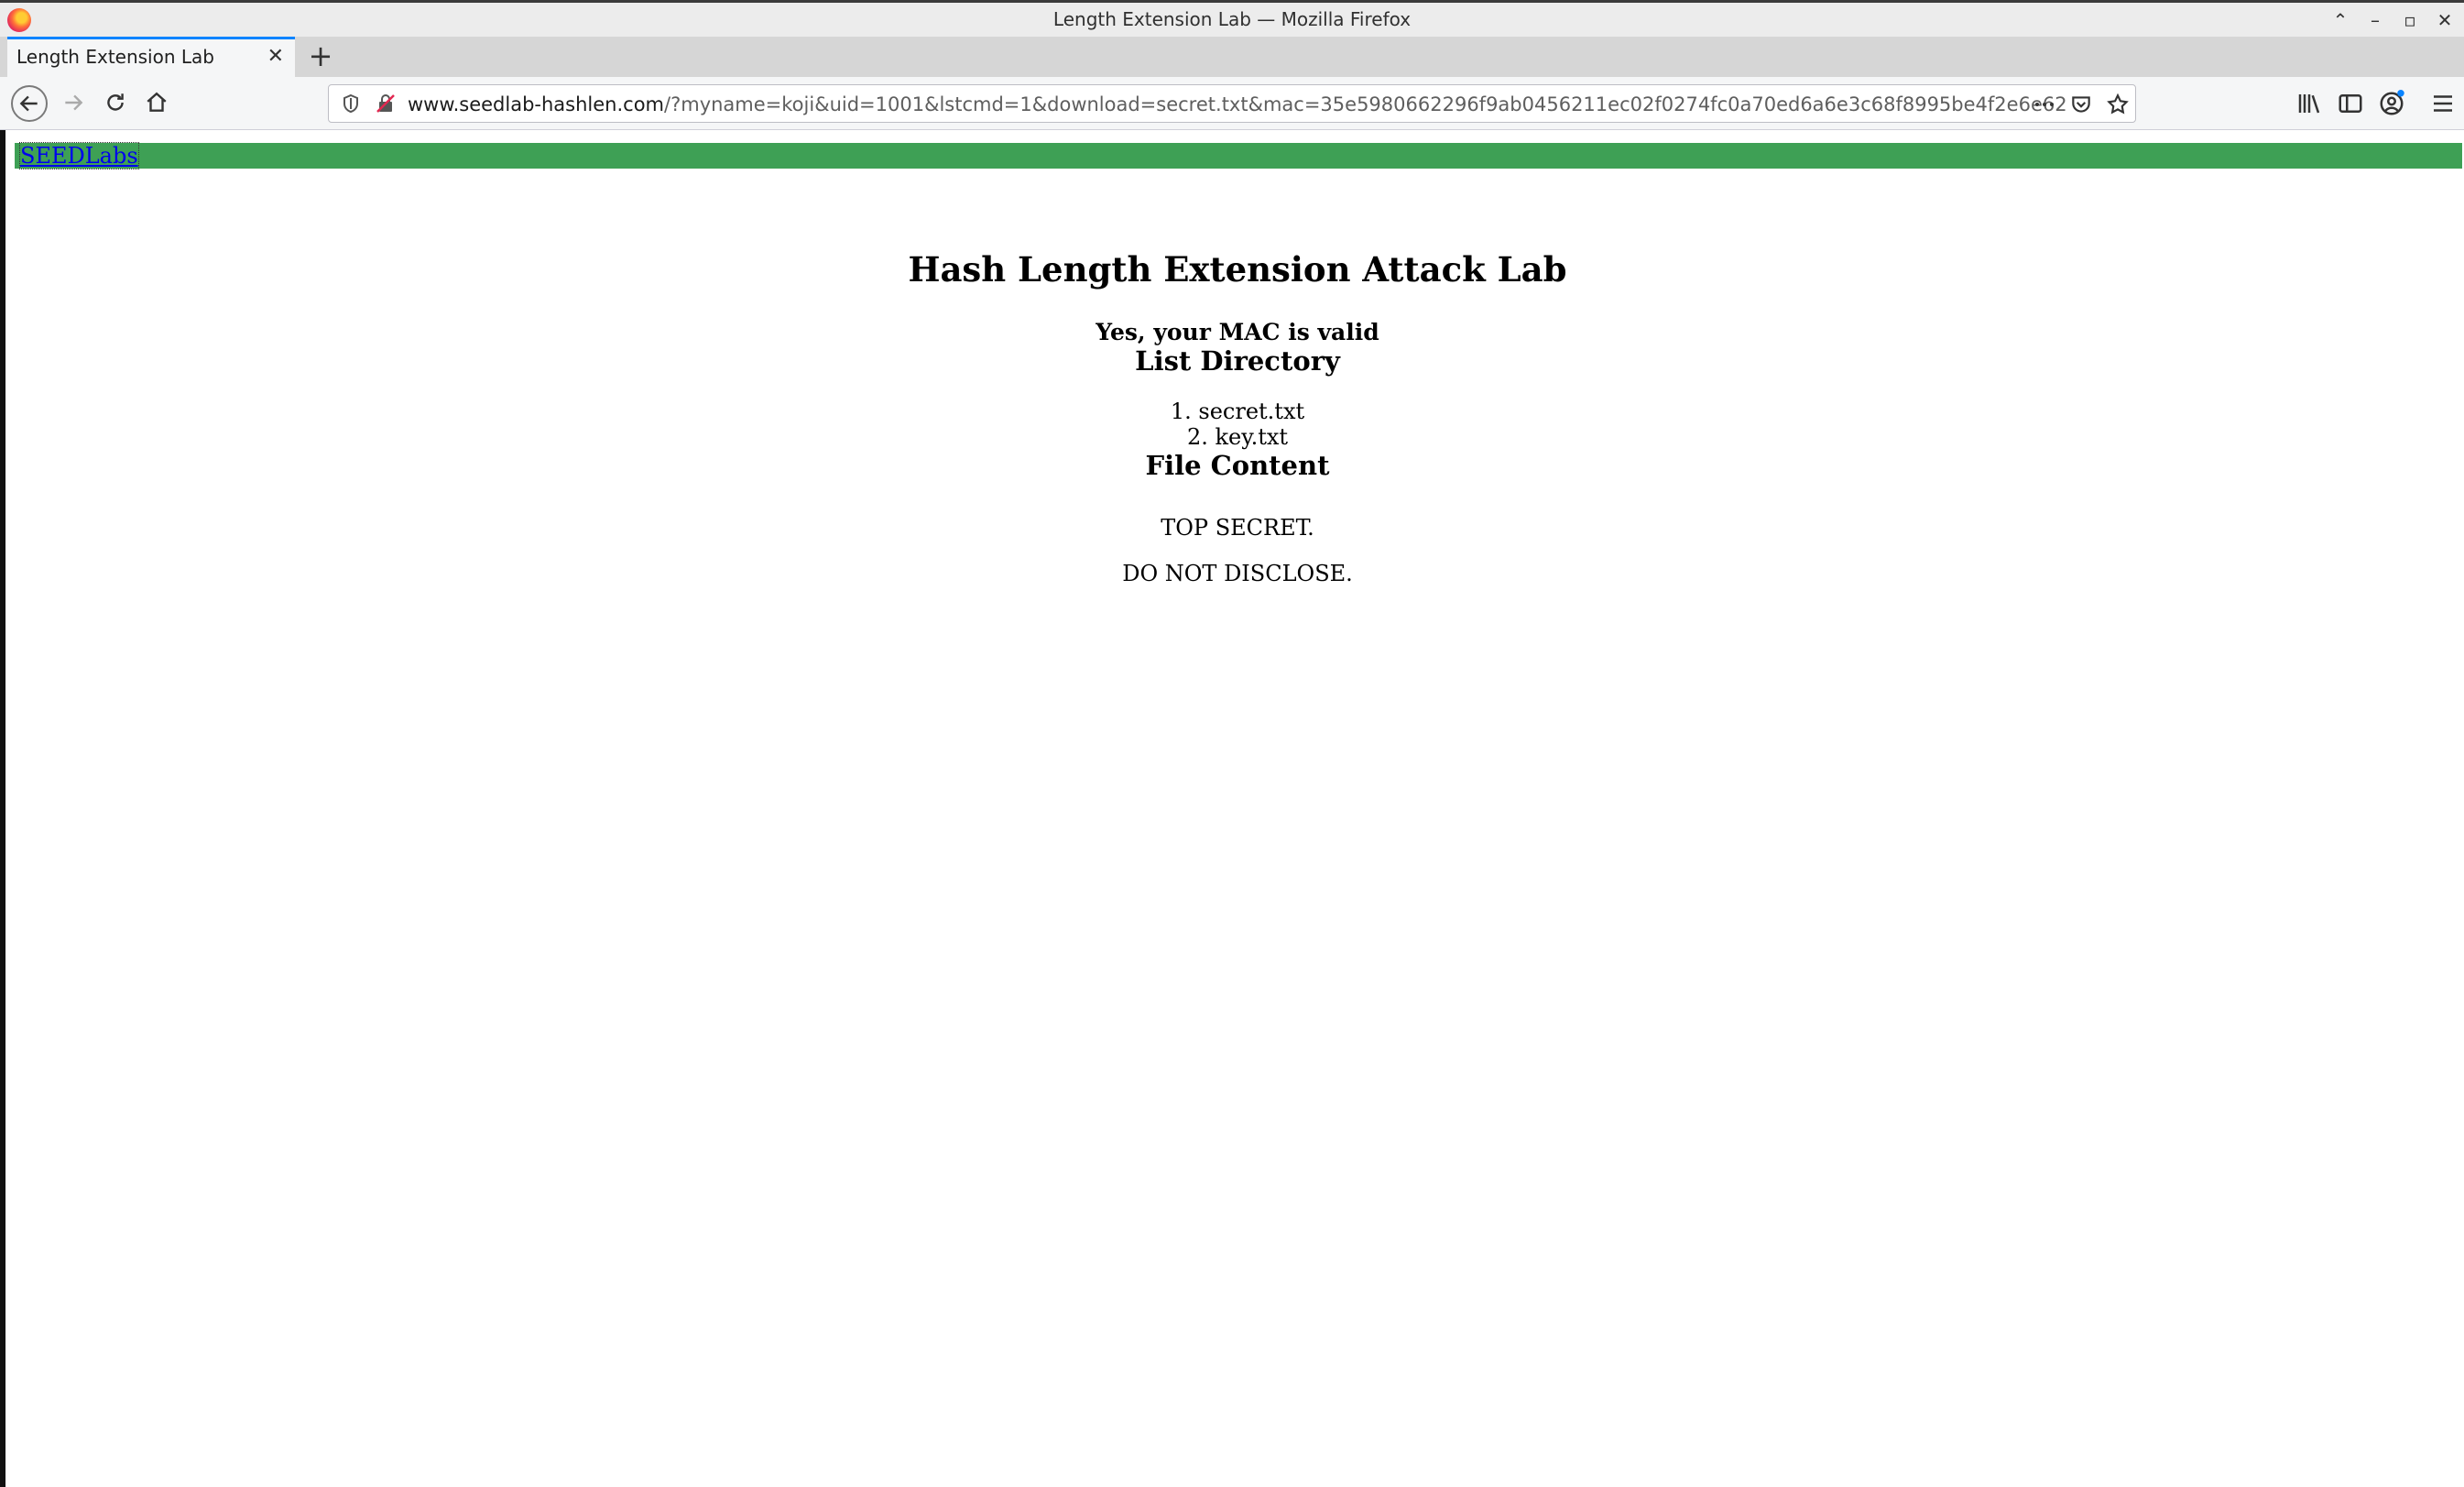  I want to click on page-title: Hash Length Extension Attack Lab, so click(1237, 269).